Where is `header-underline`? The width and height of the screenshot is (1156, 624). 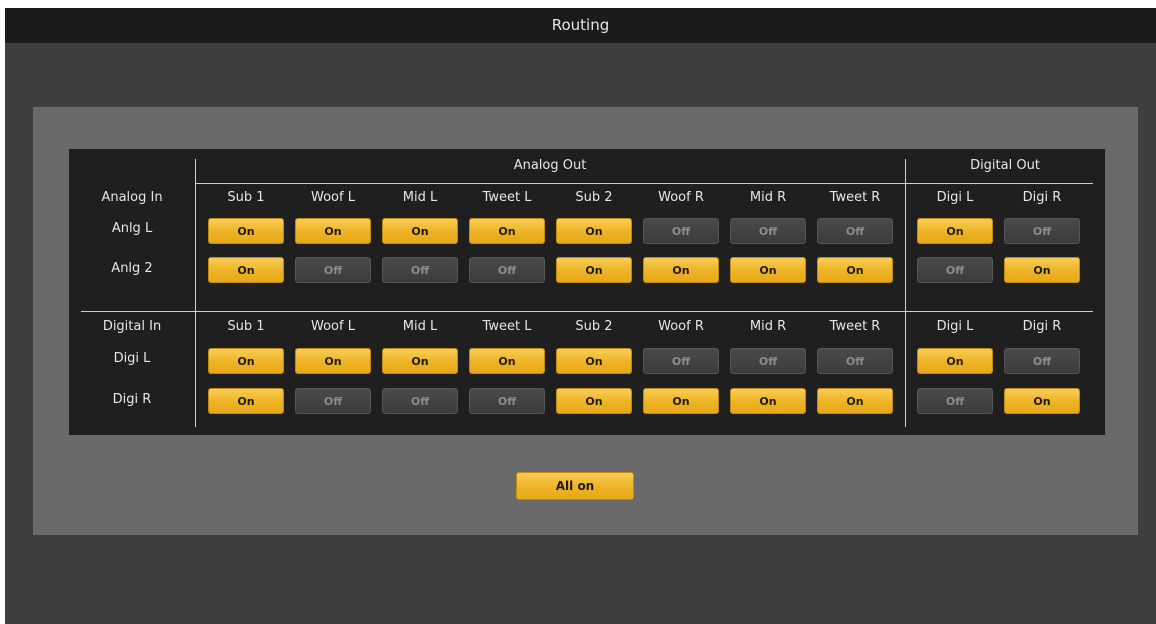
header-underline is located at coordinates (644, 183).